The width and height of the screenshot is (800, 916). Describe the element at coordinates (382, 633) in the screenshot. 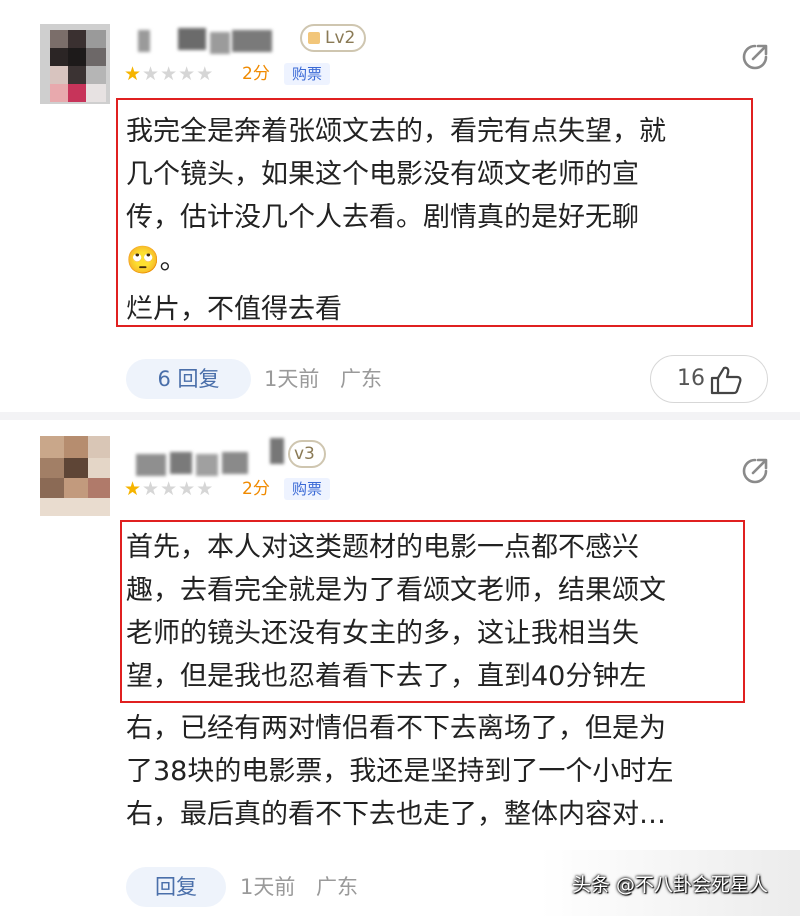

I see `comment-line: 老师的镜头还没有女主的多，这让我相当失` at that location.